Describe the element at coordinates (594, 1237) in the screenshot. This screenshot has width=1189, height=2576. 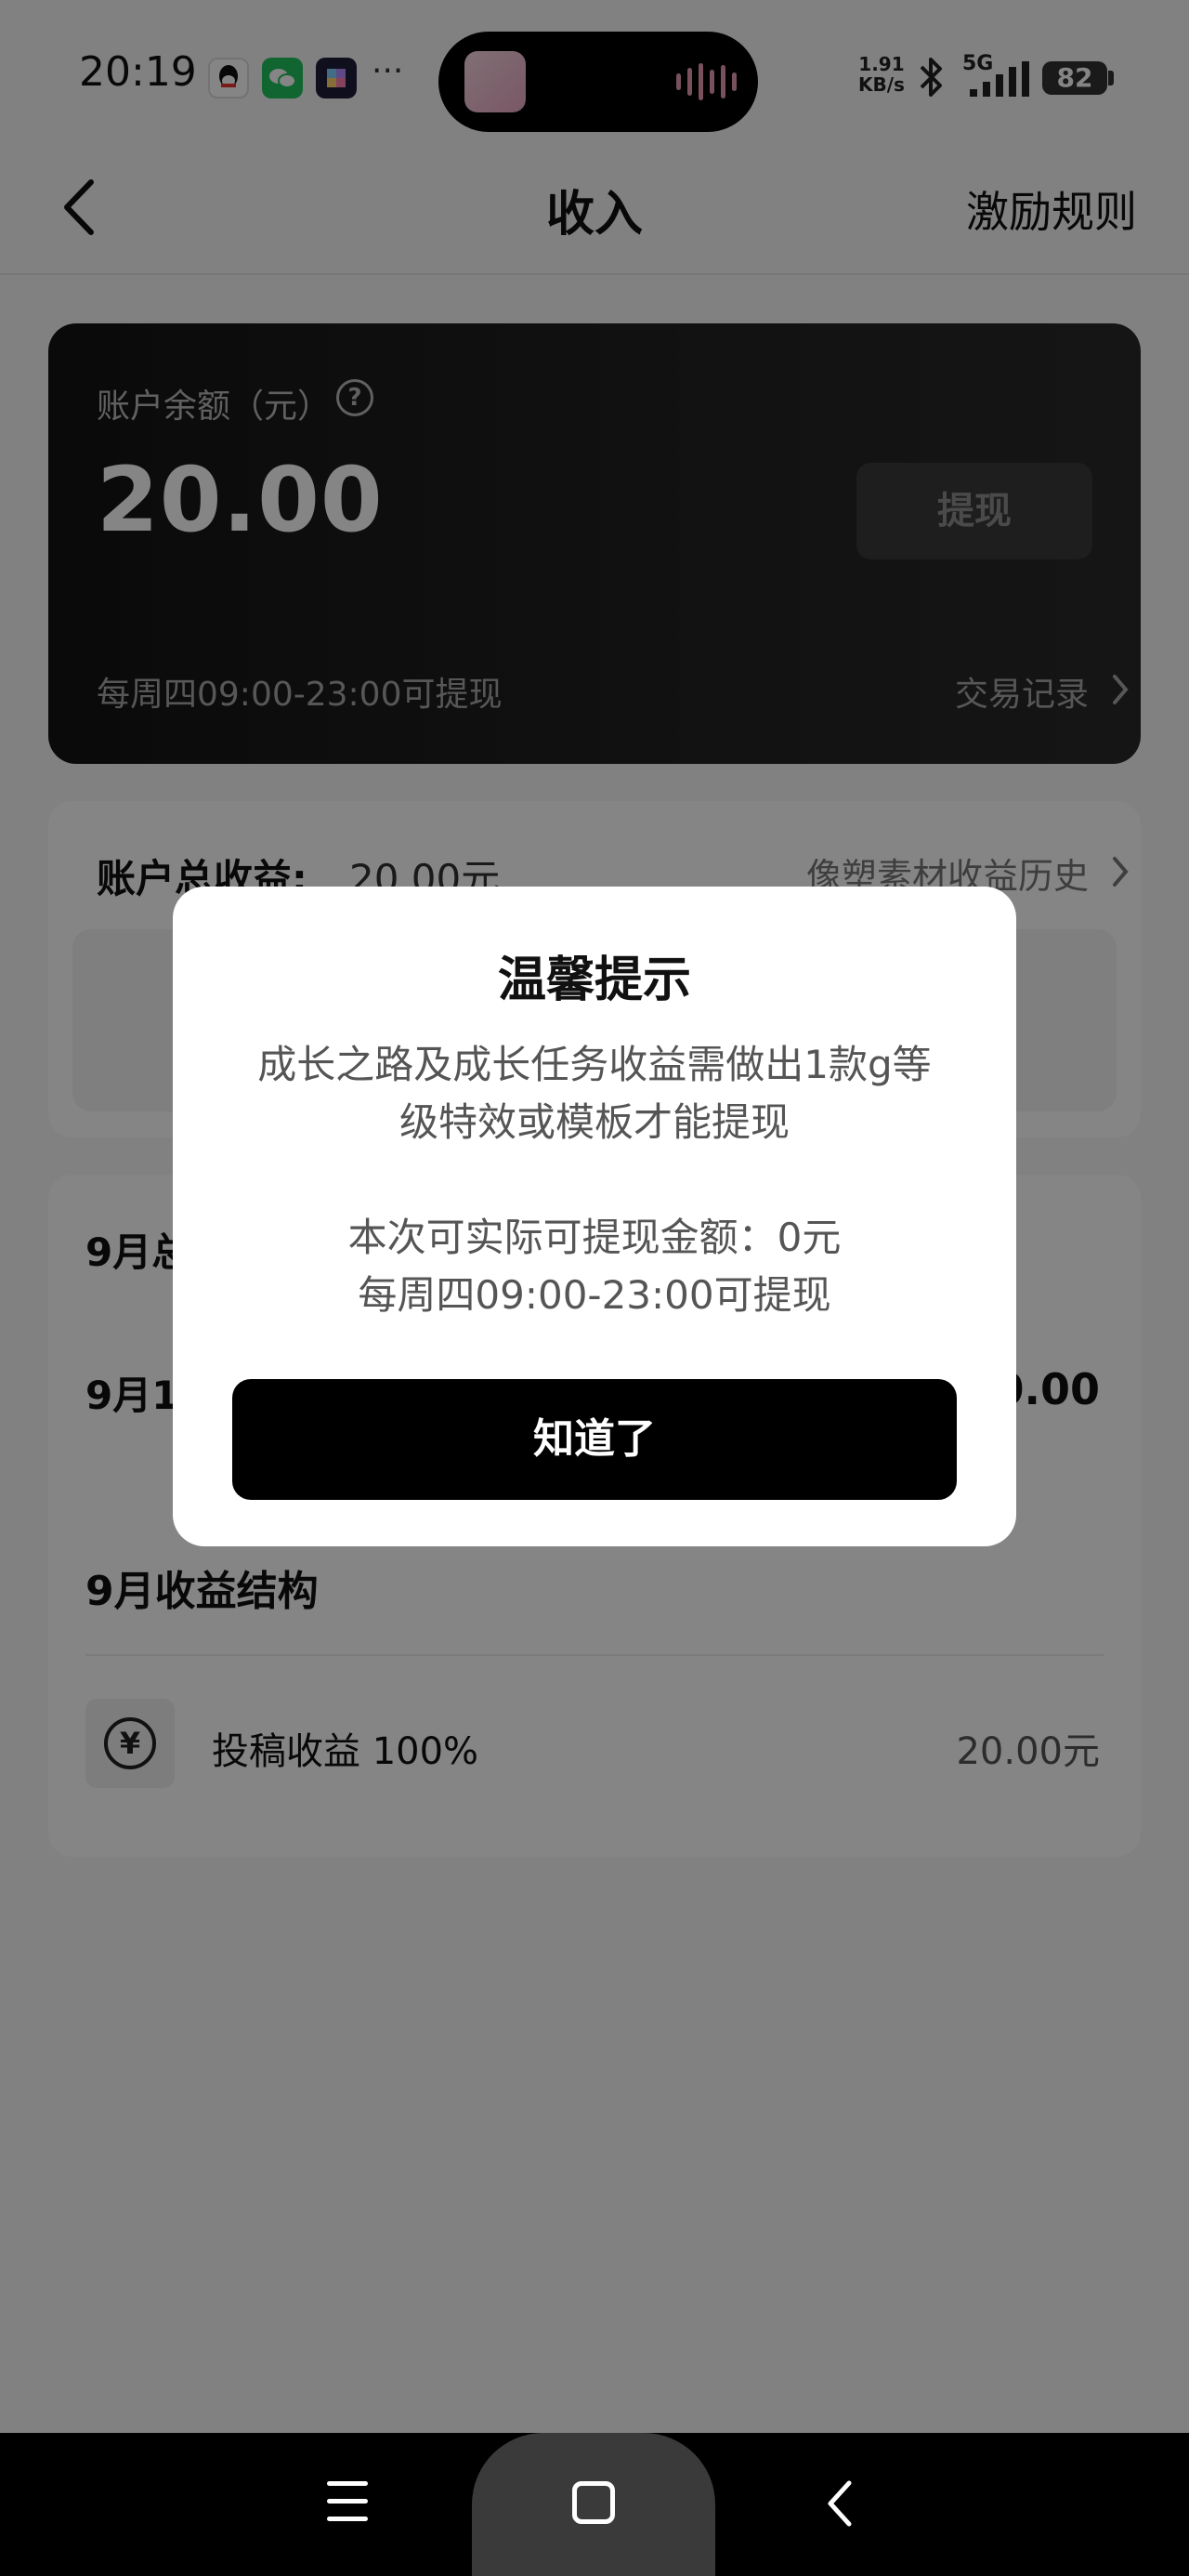
I see `dialog-amount-line: 本次可实际可提现金额：0元` at that location.